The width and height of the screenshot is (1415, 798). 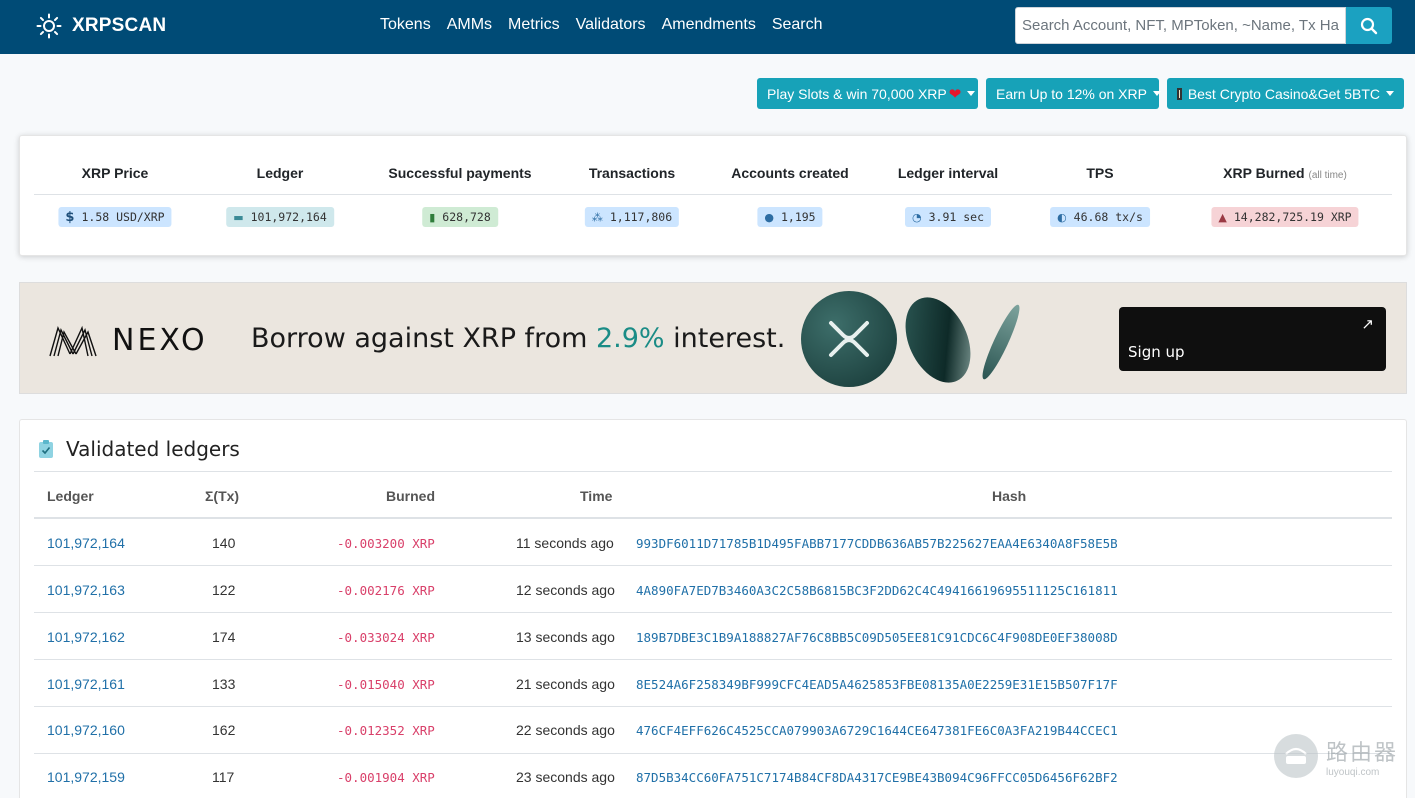 What do you see at coordinates (1180, 25) in the screenshot?
I see `search-input` at bounding box center [1180, 25].